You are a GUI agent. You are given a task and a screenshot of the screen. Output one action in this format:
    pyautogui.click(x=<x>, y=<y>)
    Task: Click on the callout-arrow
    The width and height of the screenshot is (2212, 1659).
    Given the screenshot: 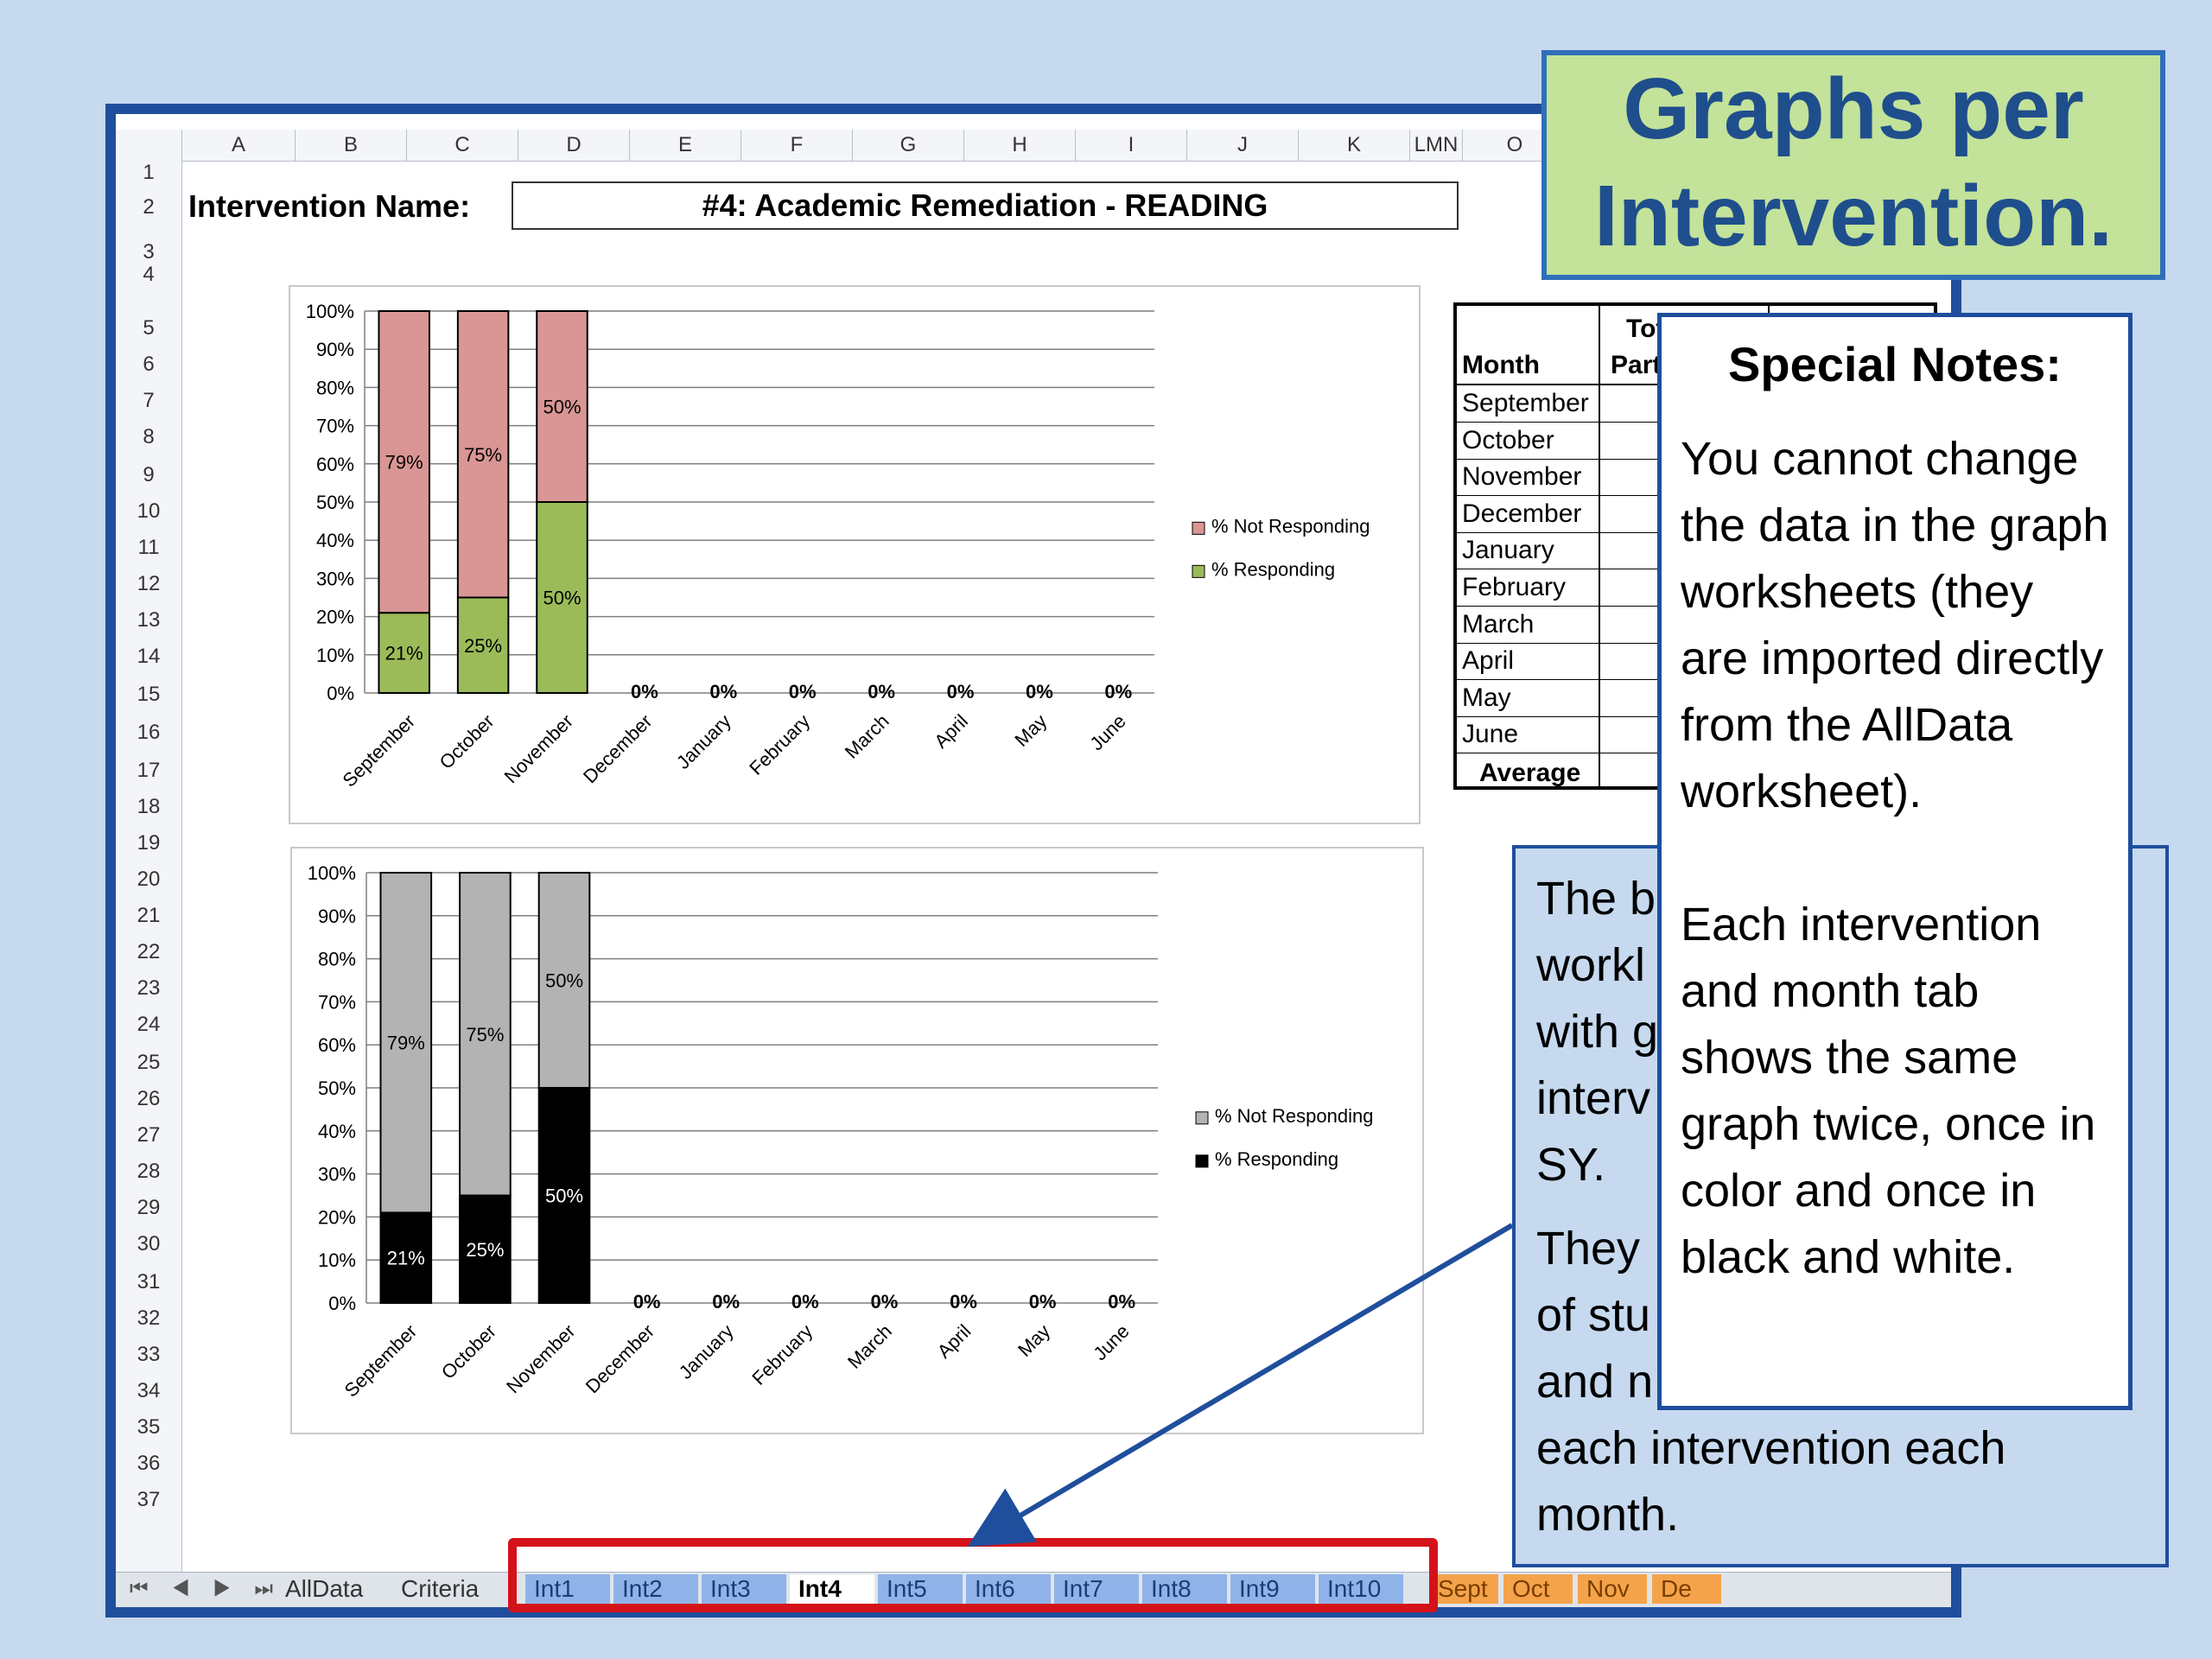 What is the action you would take?
    pyautogui.click(x=1240, y=1385)
    